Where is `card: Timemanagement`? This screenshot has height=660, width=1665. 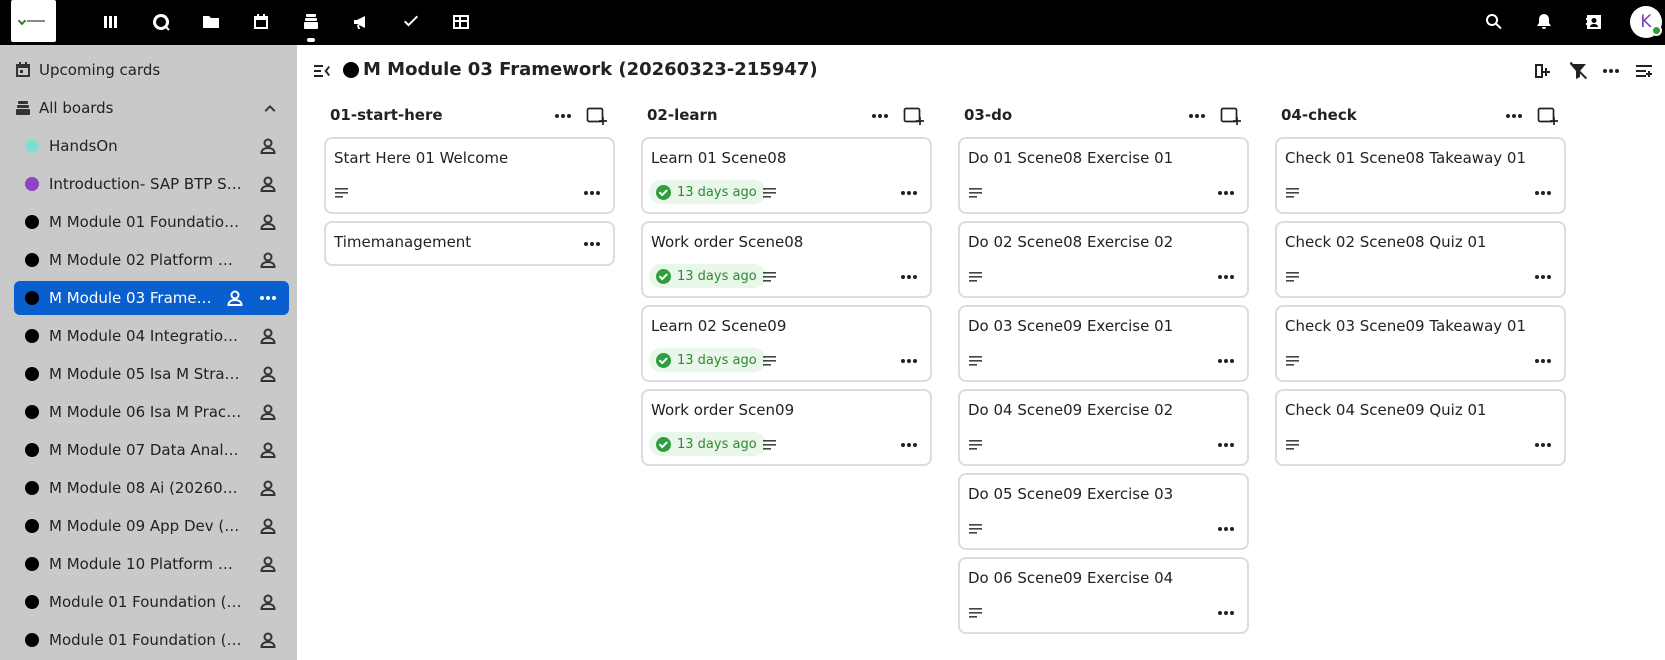
card: Timemanagement is located at coordinates (469, 243).